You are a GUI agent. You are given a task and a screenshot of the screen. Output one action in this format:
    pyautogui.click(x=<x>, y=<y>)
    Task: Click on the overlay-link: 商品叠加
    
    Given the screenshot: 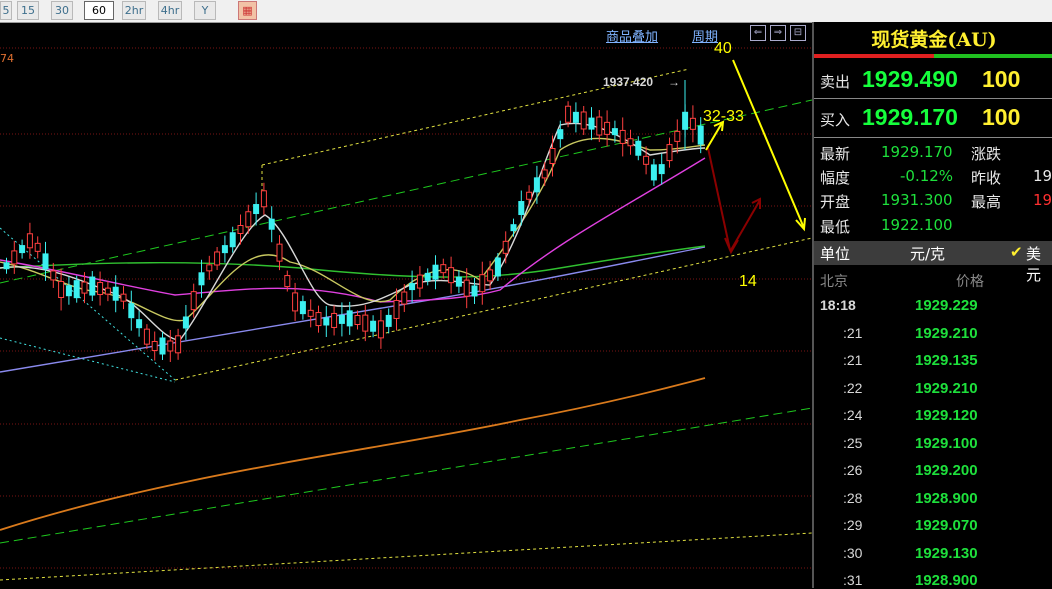 What is the action you would take?
    pyautogui.click(x=632, y=35)
    